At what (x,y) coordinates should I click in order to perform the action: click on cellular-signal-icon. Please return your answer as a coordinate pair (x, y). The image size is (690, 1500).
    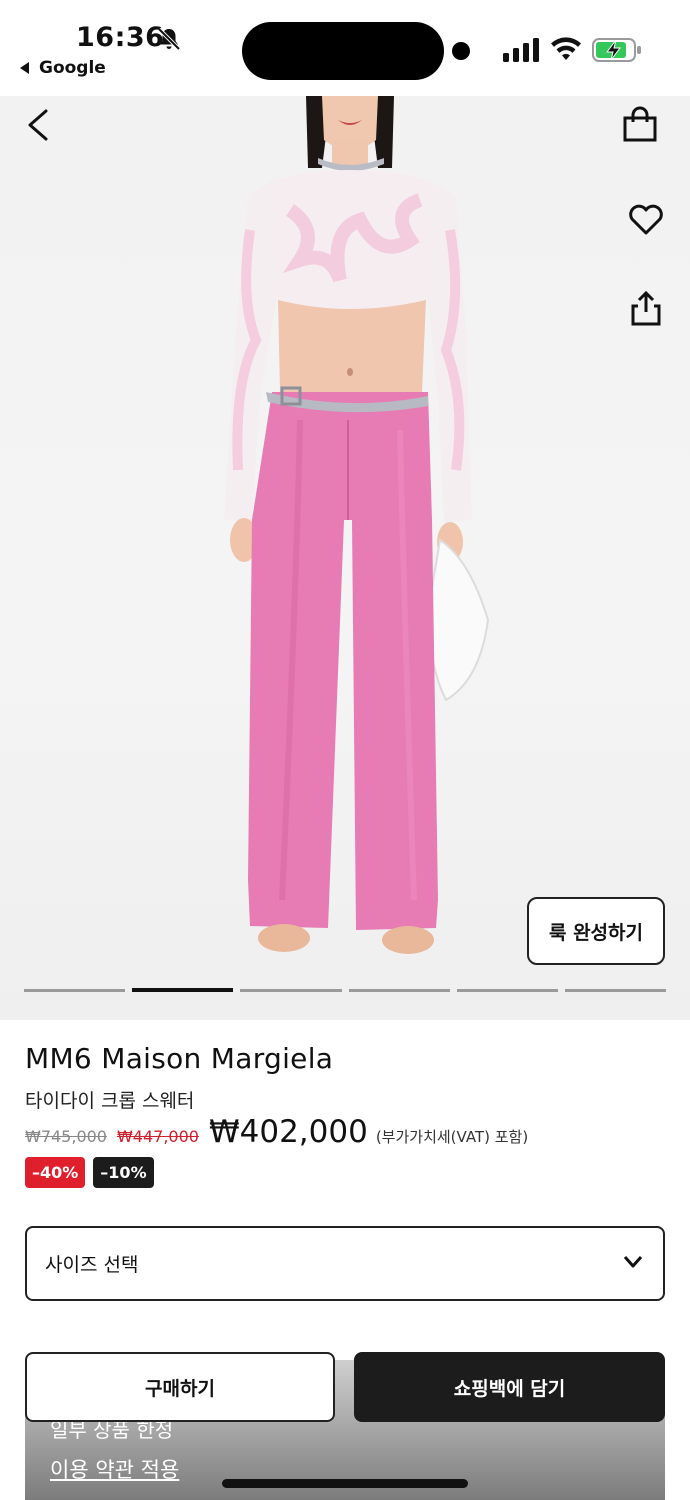
    Looking at the image, I should click on (521, 50).